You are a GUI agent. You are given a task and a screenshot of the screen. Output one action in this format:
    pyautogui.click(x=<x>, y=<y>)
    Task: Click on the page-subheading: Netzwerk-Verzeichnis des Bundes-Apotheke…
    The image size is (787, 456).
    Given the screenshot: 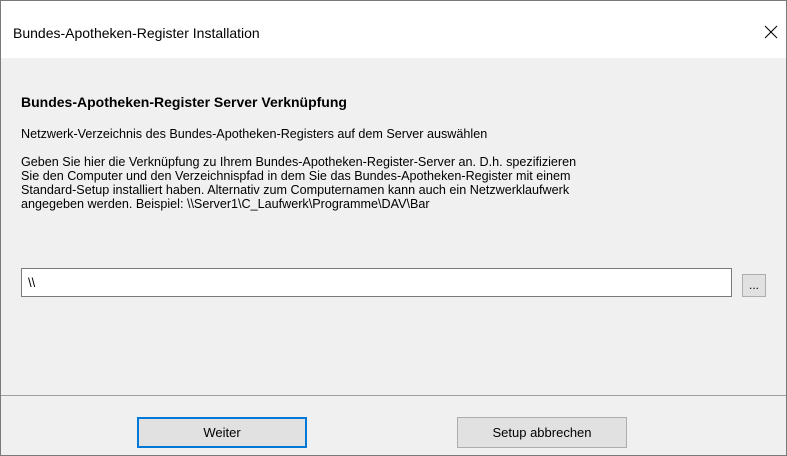 What is the action you would take?
    pyautogui.click(x=254, y=134)
    